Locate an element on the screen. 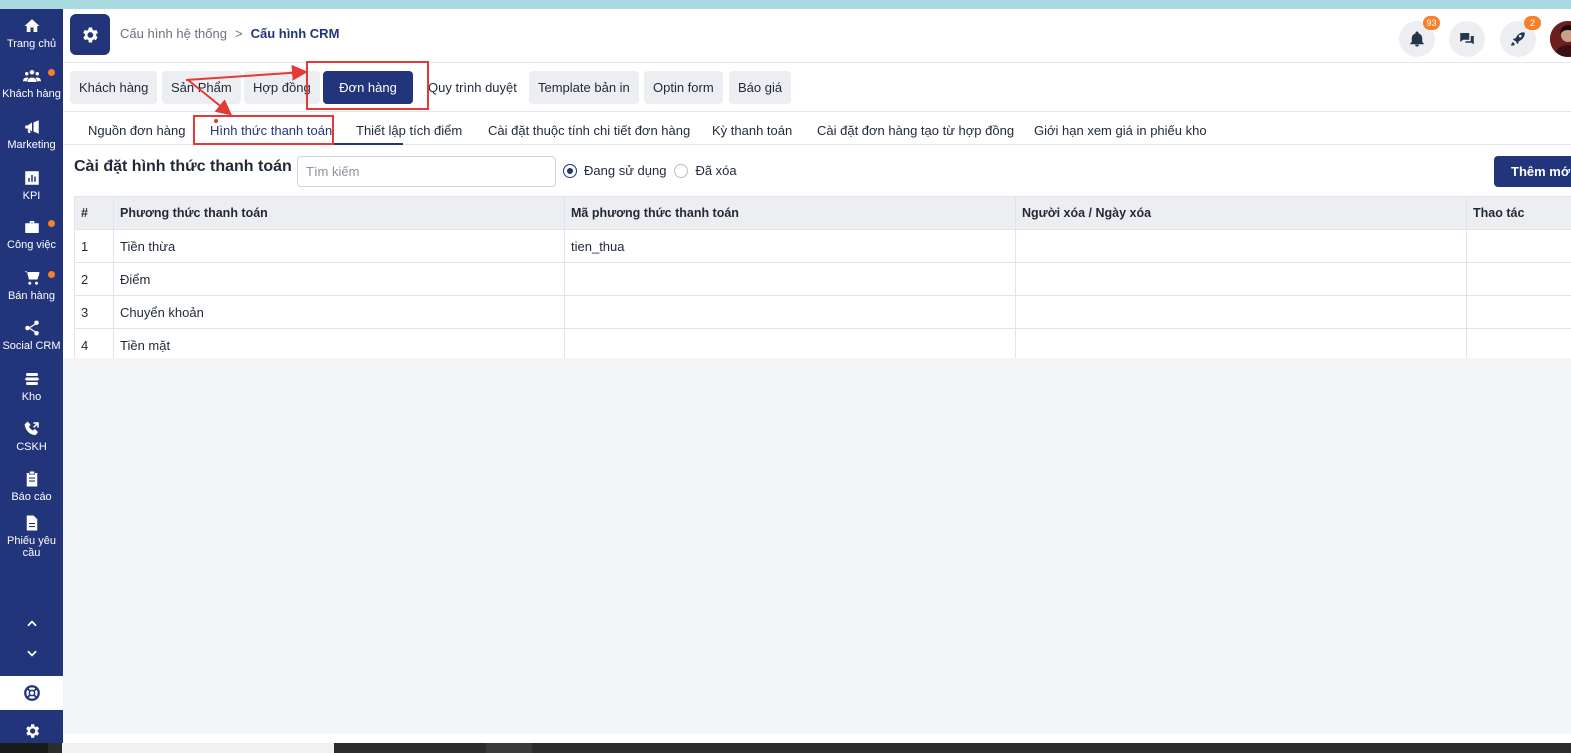 The width and height of the screenshot is (1571, 753). rocket-button: 2 is located at coordinates (1520, 36).